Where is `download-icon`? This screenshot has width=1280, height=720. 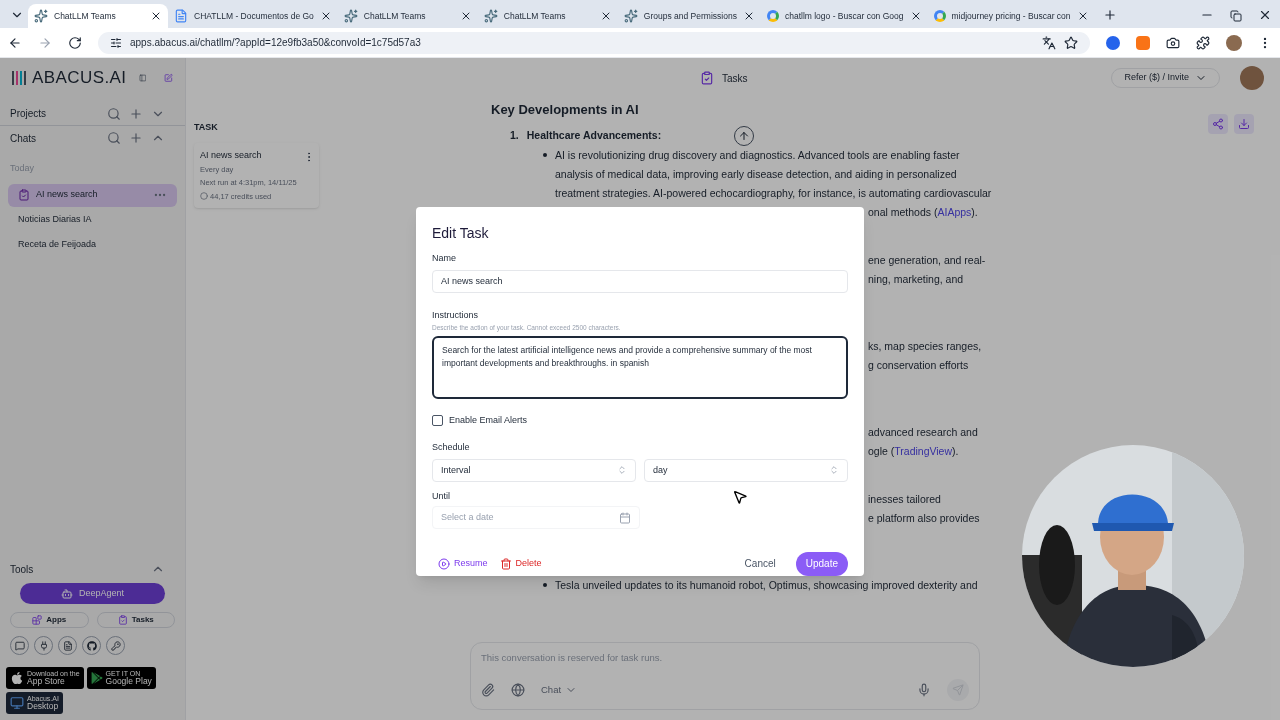
download-icon is located at coordinates (1244, 124).